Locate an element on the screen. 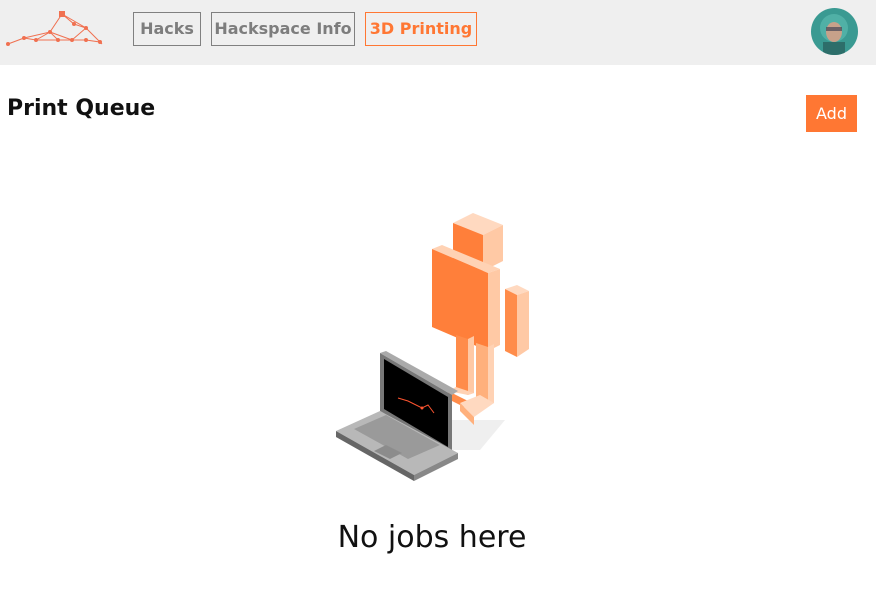  nav-3d-printing: 3D Printing is located at coordinates (421, 29).